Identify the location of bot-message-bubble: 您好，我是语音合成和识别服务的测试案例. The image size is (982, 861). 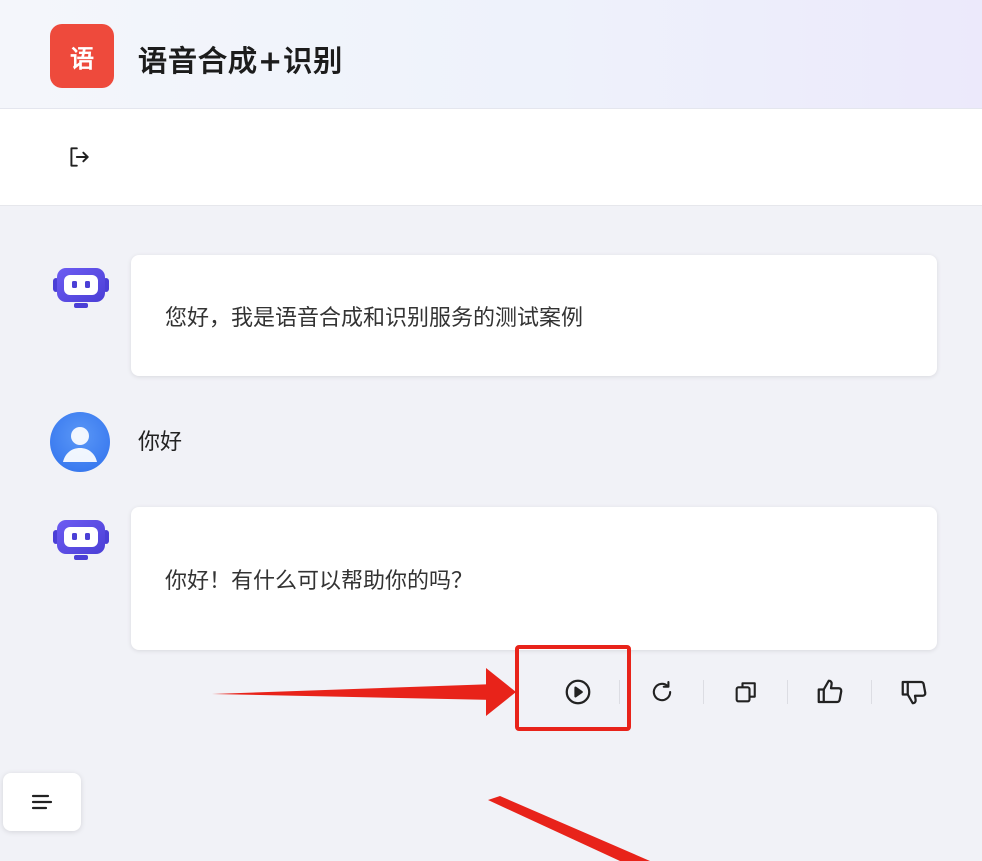
(534, 315).